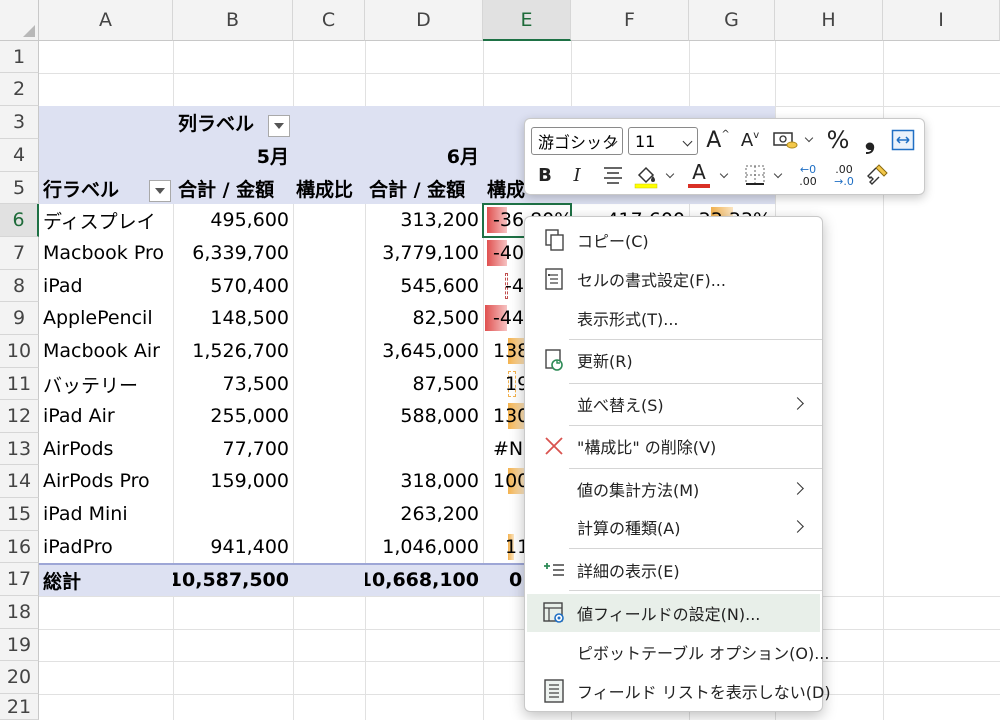 The image size is (1000, 720). I want to click on value-cell: 73,500, so click(255, 384).